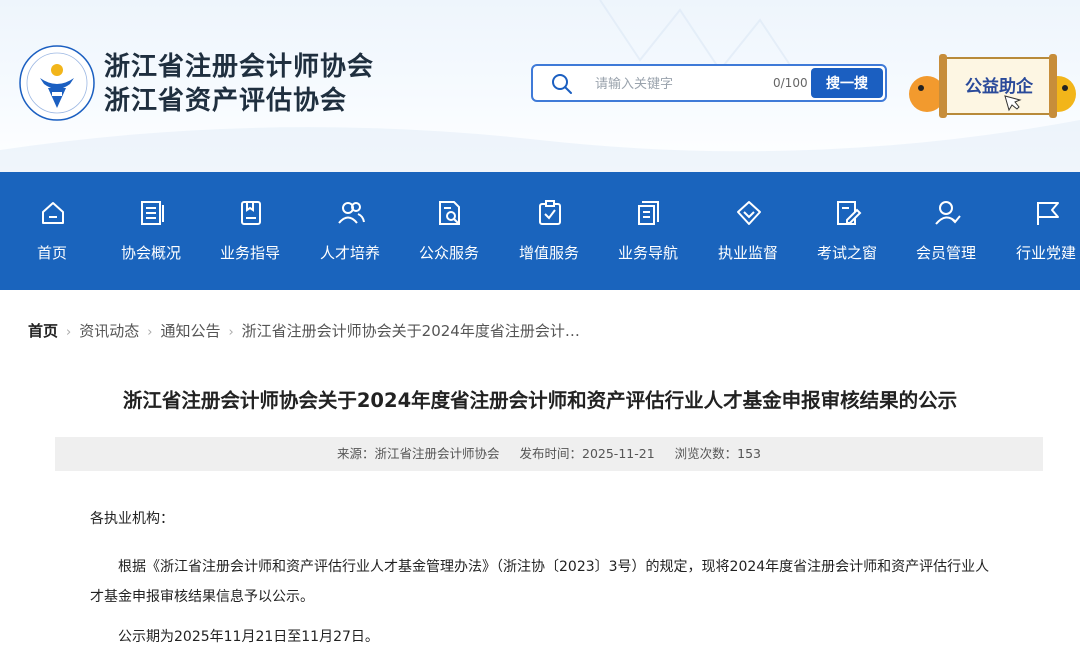 Image resolution: width=1080 pixels, height=664 pixels. What do you see at coordinates (847, 83) in the screenshot?
I see `search-button: 搜一搜` at bounding box center [847, 83].